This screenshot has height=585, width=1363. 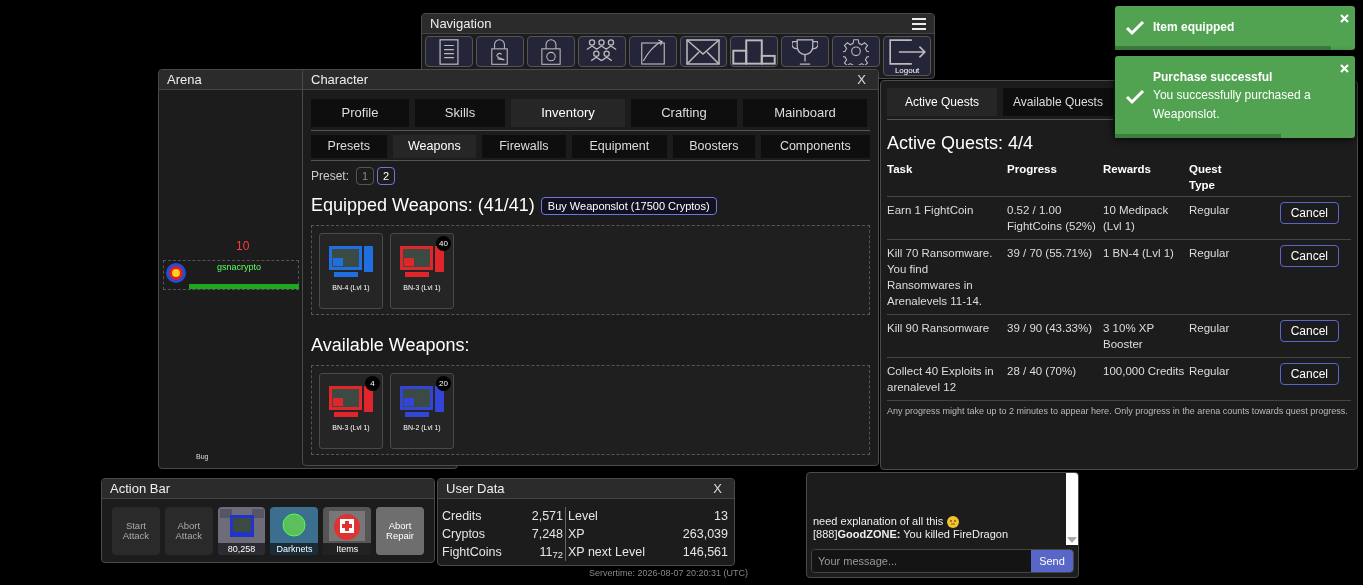 What do you see at coordinates (239, 267) in the screenshot?
I see `player-name: gsnacrypto` at bounding box center [239, 267].